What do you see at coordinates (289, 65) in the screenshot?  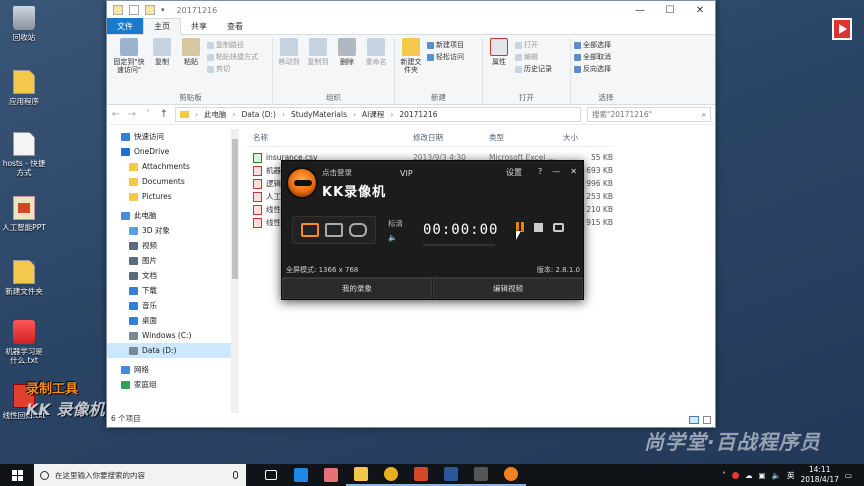 I see `move-to-button: 移动到` at bounding box center [289, 65].